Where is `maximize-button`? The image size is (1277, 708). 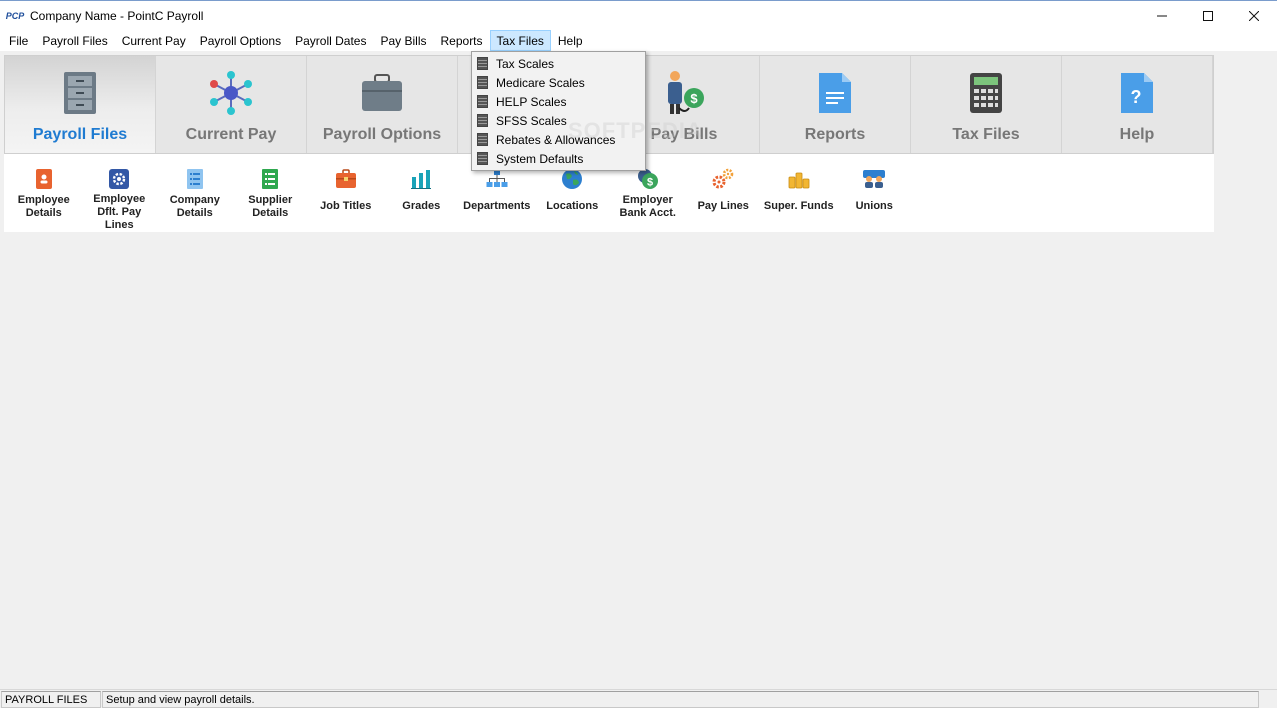
maximize-button is located at coordinates (1208, 16).